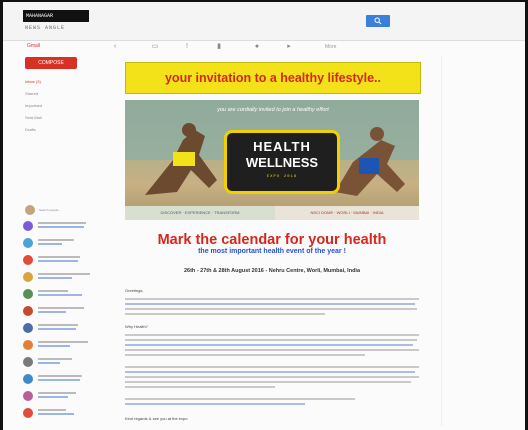 Image resolution: width=528 pixels, height=430 pixels. What do you see at coordinates (33, 105) in the screenshot?
I see `nav-important: Important` at bounding box center [33, 105].